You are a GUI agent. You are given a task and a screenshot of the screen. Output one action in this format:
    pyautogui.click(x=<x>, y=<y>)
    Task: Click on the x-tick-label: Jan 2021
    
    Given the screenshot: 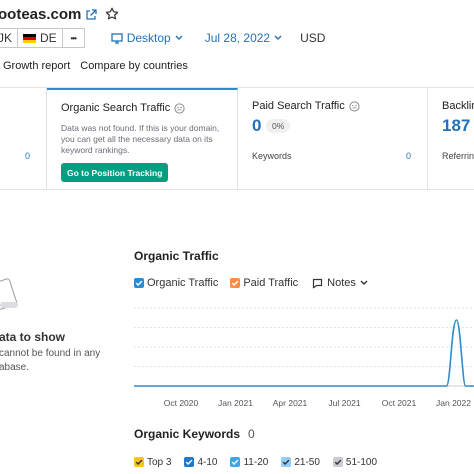 What is the action you would take?
    pyautogui.click(x=235, y=403)
    